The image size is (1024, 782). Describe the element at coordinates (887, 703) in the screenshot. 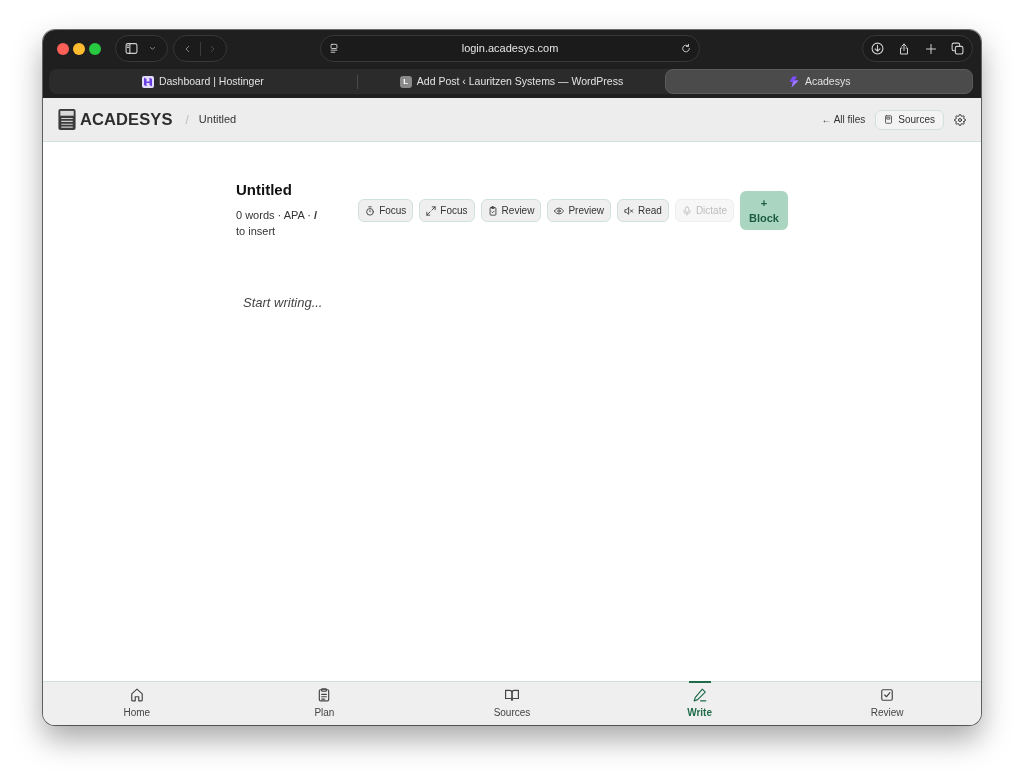

I see `nav-tab: Review` at that location.